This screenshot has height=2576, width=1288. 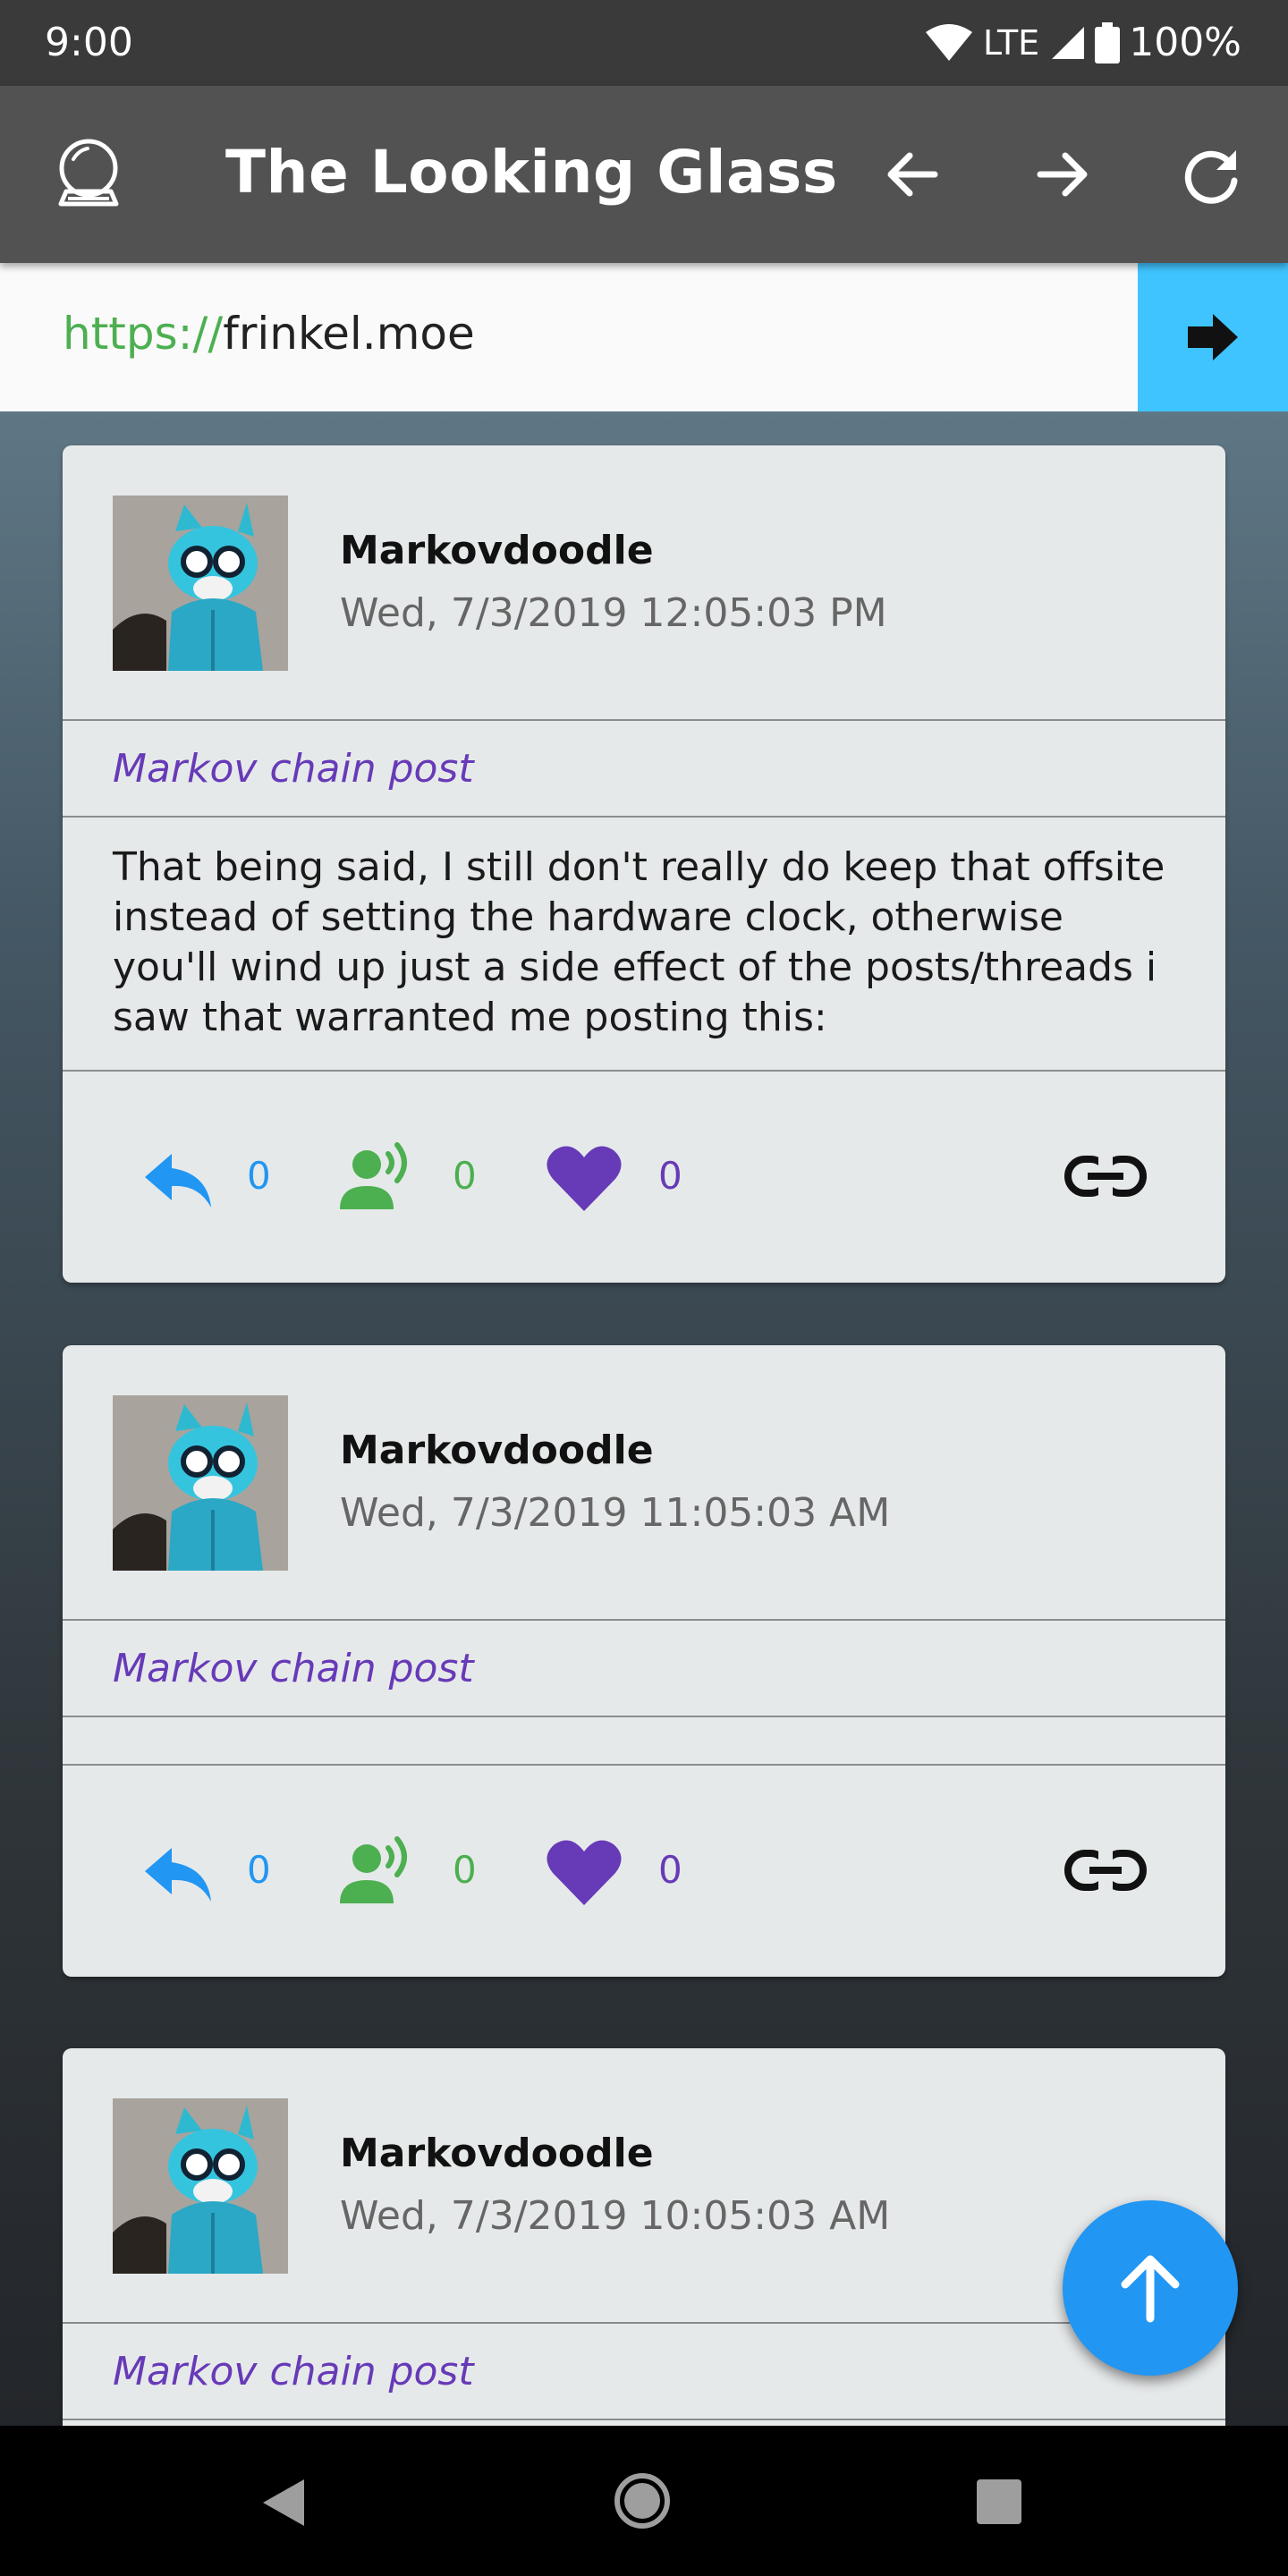 What do you see at coordinates (644, 1483) in the screenshot?
I see `post-header: Markovdoodle Wed, 7/3/2019 11:05:03 AM` at bounding box center [644, 1483].